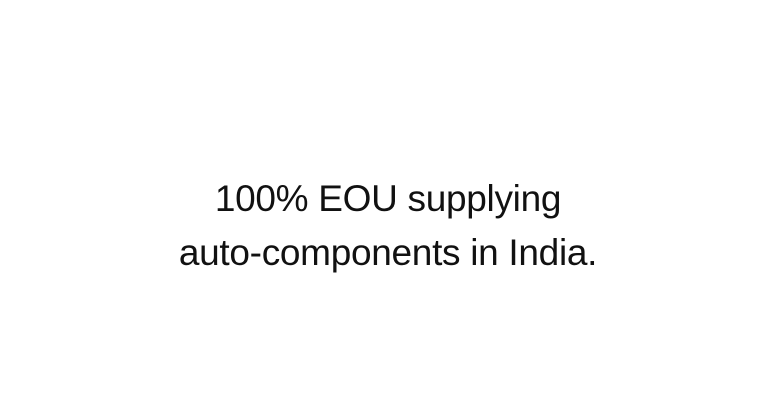 The image size is (776, 418). I want to click on tagline-line-2: auto-components in India., so click(388, 252).